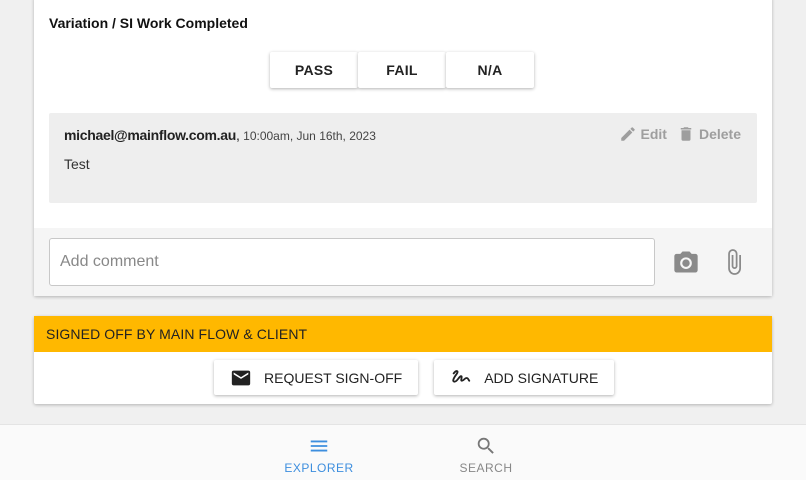 This screenshot has width=806, height=480. What do you see at coordinates (77, 164) in the screenshot?
I see `comment-text: Test` at bounding box center [77, 164].